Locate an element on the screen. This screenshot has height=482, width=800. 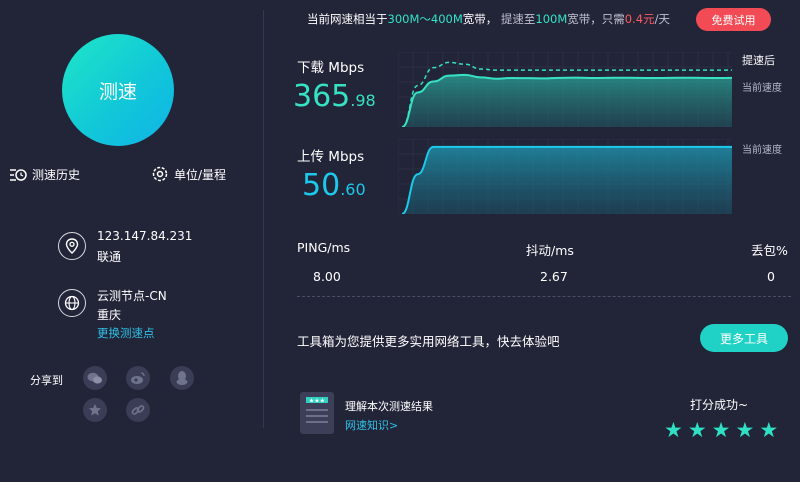
jitter-label: 抖动/ms is located at coordinates (550, 250).